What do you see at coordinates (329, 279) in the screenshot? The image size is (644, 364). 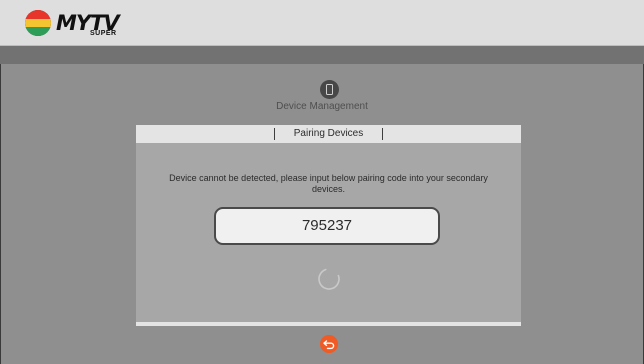 I see `spinner-icon` at bounding box center [329, 279].